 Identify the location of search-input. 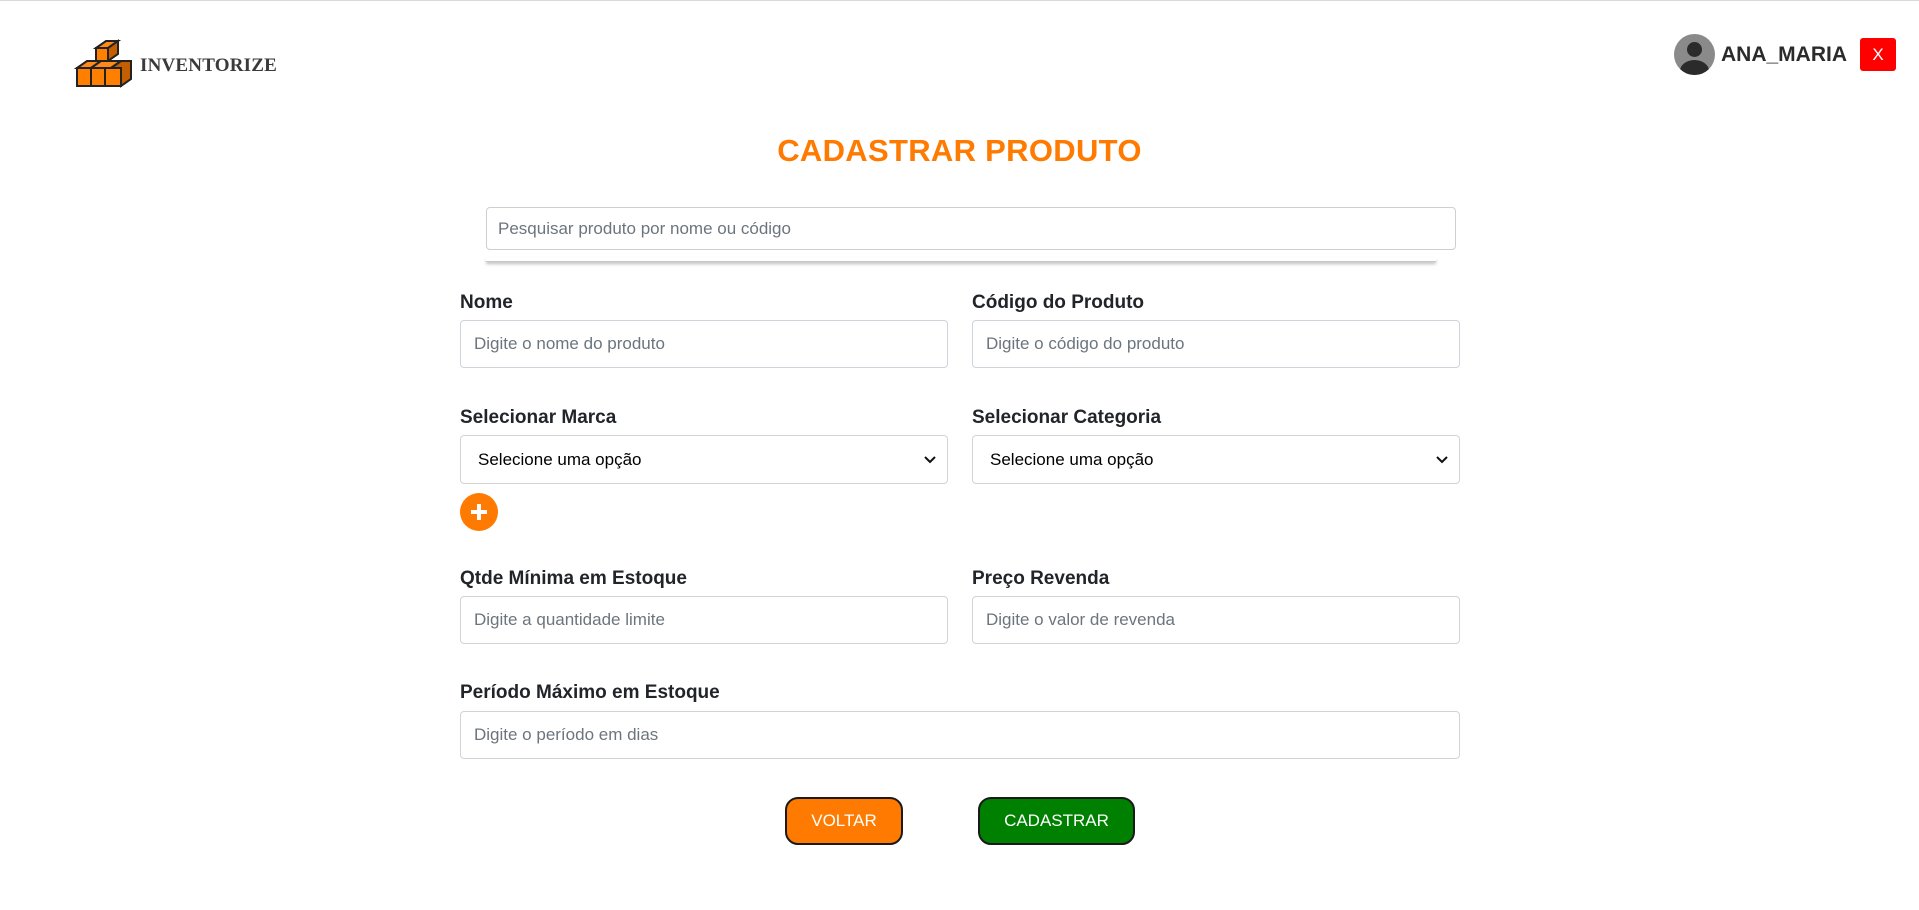
(971, 228).